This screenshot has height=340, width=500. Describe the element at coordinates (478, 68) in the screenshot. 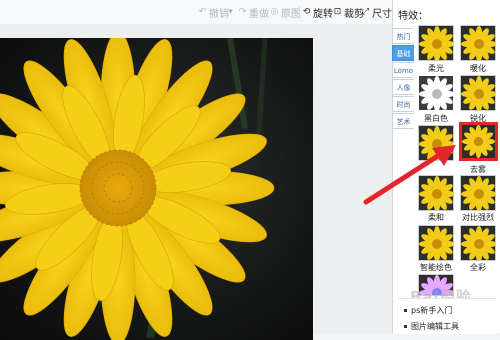

I see `effect-label-warm: 暖化` at that location.